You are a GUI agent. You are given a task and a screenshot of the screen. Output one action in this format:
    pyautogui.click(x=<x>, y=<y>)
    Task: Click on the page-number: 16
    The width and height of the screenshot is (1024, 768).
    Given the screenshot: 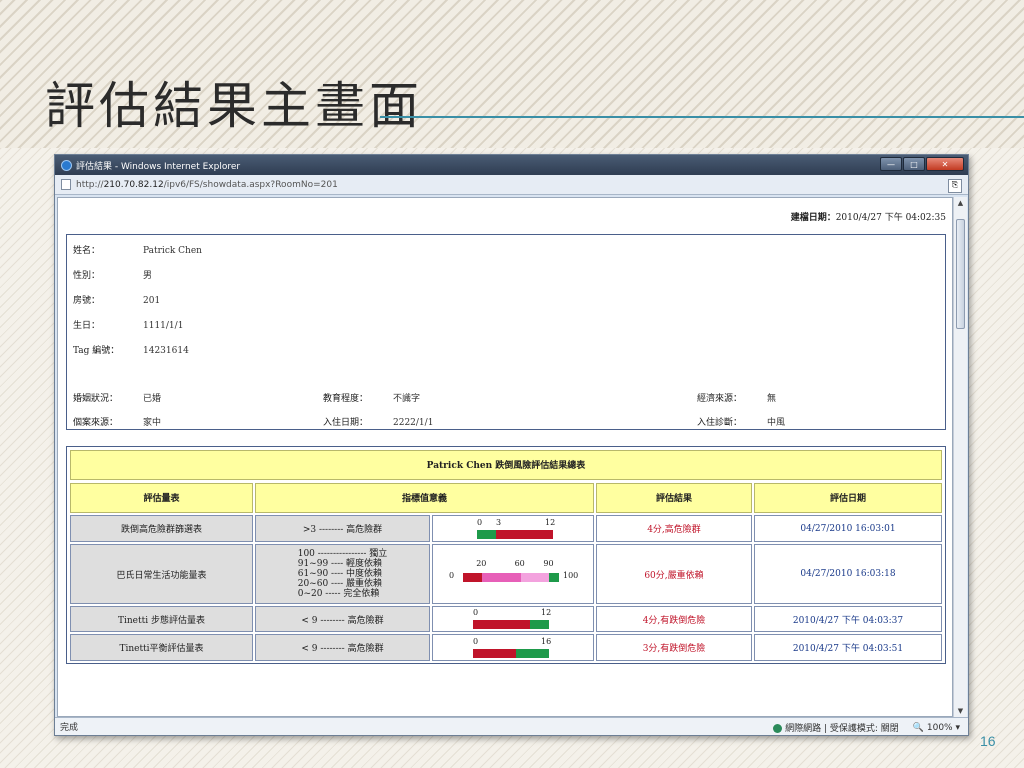 What is the action you would take?
    pyautogui.click(x=988, y=741)
    